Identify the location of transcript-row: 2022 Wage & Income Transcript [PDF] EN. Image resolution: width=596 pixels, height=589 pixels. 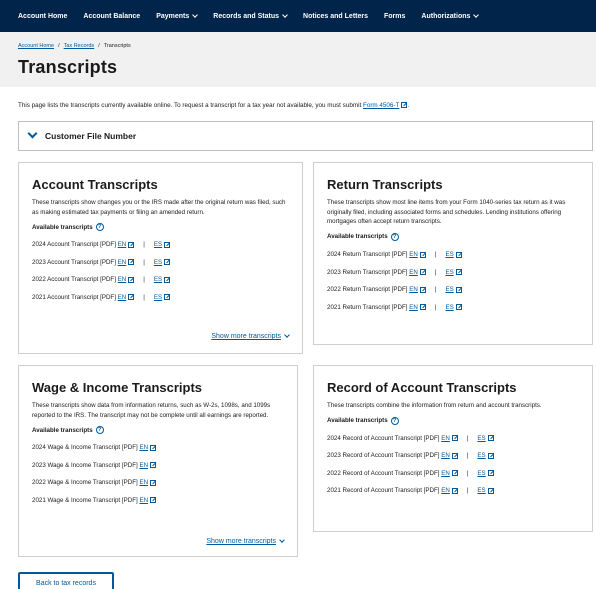
(158, 483).